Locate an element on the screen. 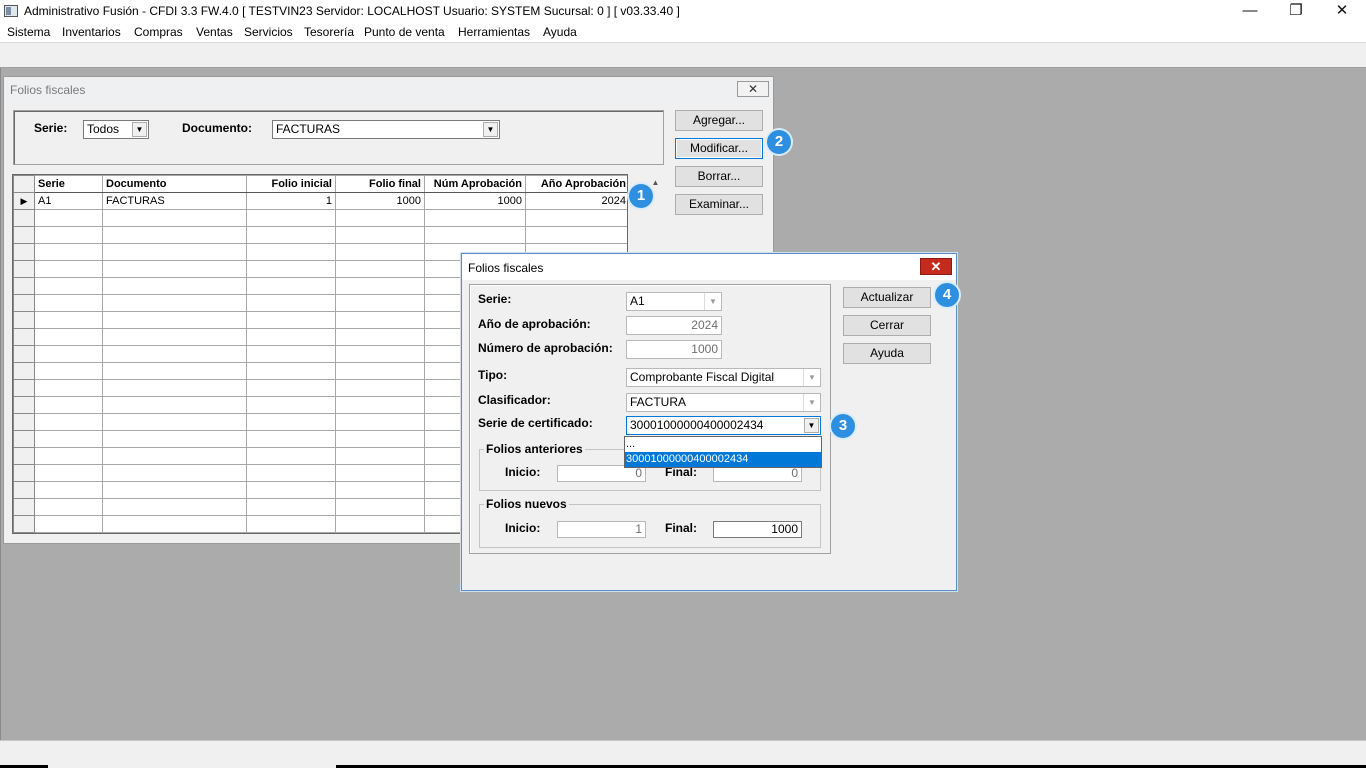  table-row: ▶ A1 FACTURAS 1 1000 1000 2024 is located at coordinates (320, 201).